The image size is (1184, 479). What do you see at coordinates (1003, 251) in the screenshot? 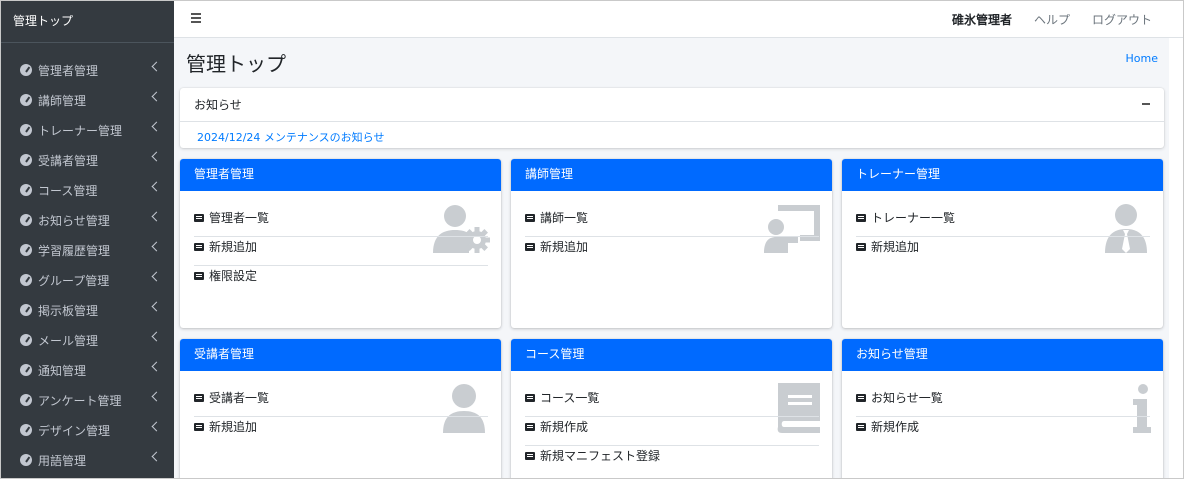
I see `card-link-trainer-add: 新規追加` at bounding box center [1003, 251].